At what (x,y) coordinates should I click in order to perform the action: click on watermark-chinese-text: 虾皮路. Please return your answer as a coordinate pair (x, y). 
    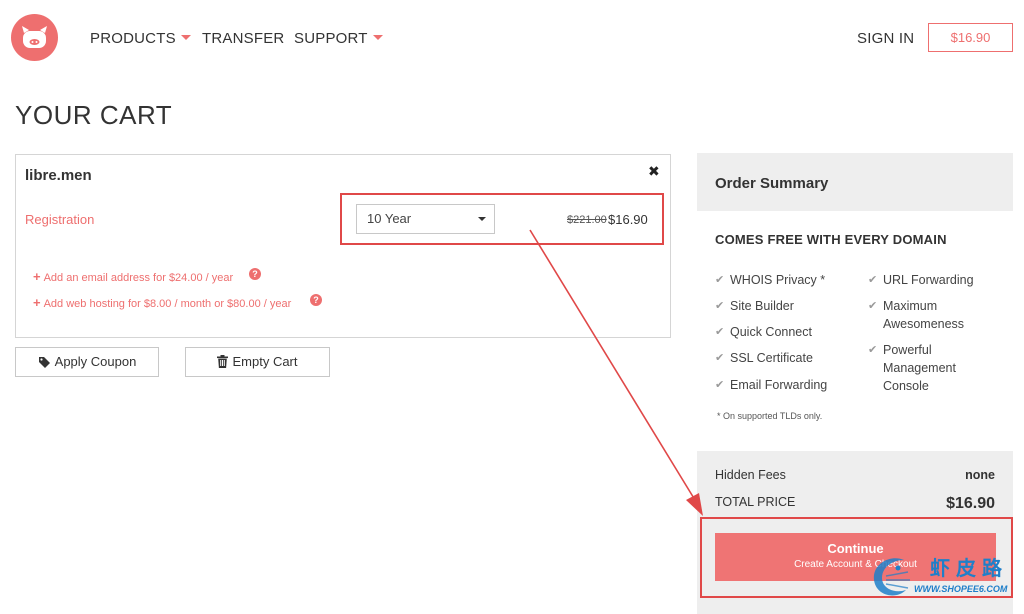
    Looking at the image, I should click on (969, 569).